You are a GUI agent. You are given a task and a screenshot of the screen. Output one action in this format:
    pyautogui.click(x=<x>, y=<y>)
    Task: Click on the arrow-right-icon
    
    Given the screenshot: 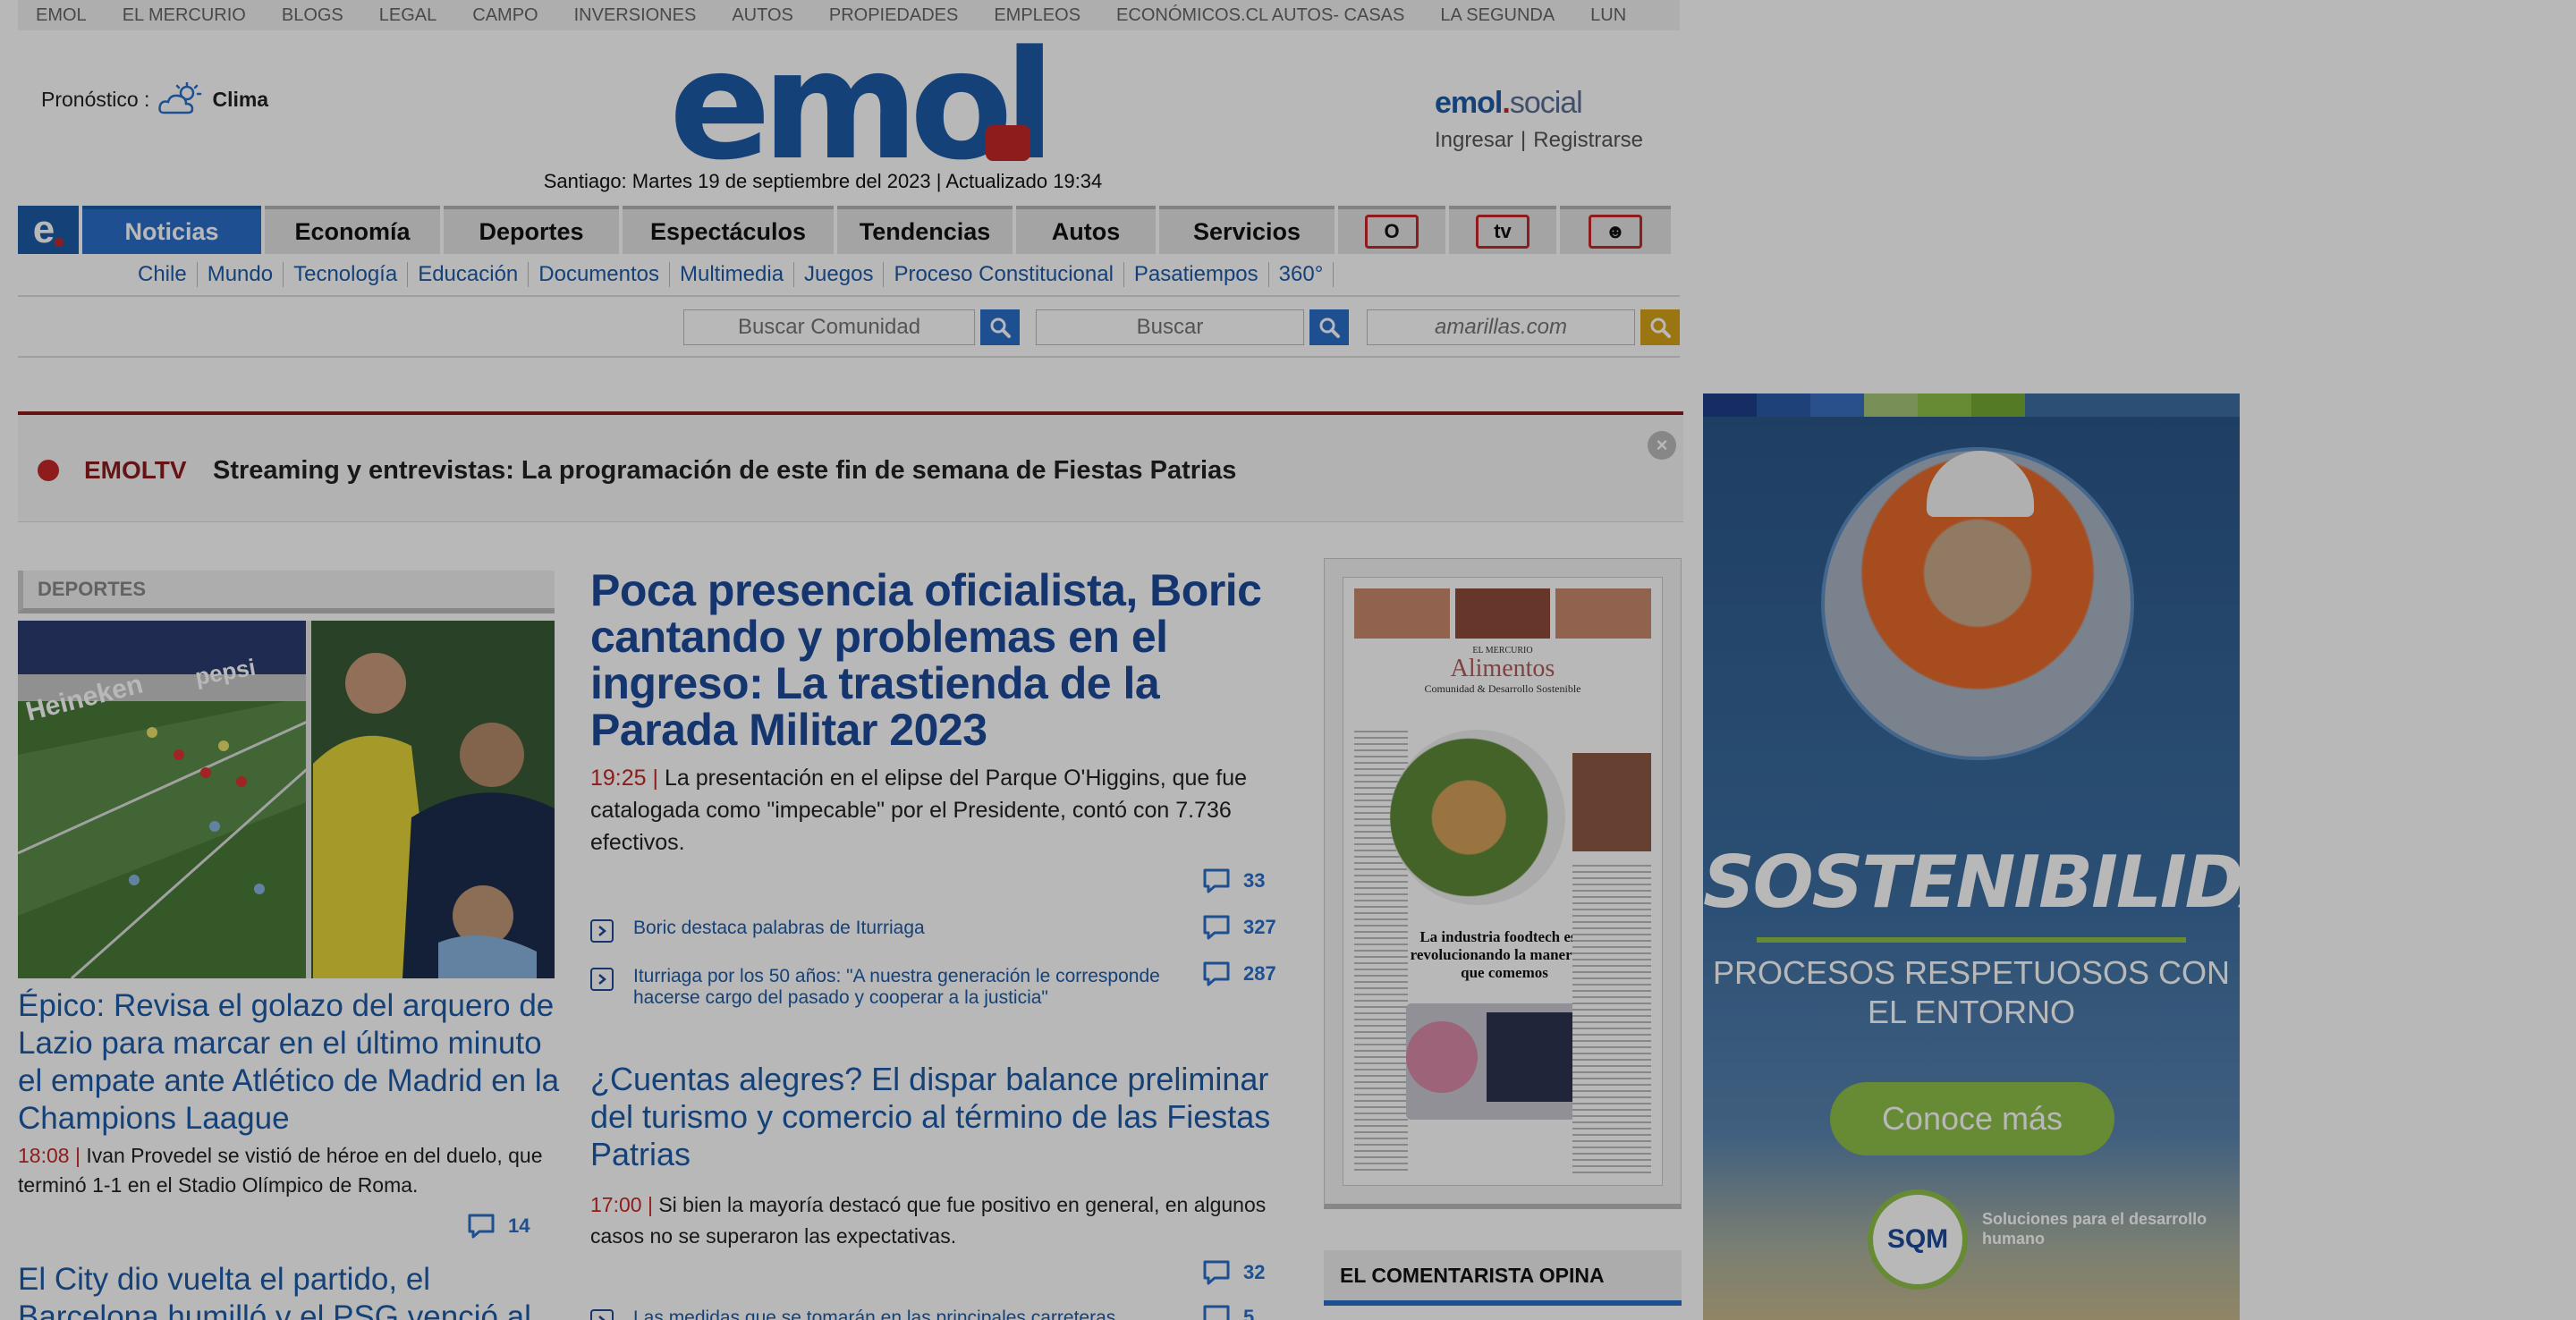 What is the action you would take?
    pyautogui.click(x=602, y=1314)
    